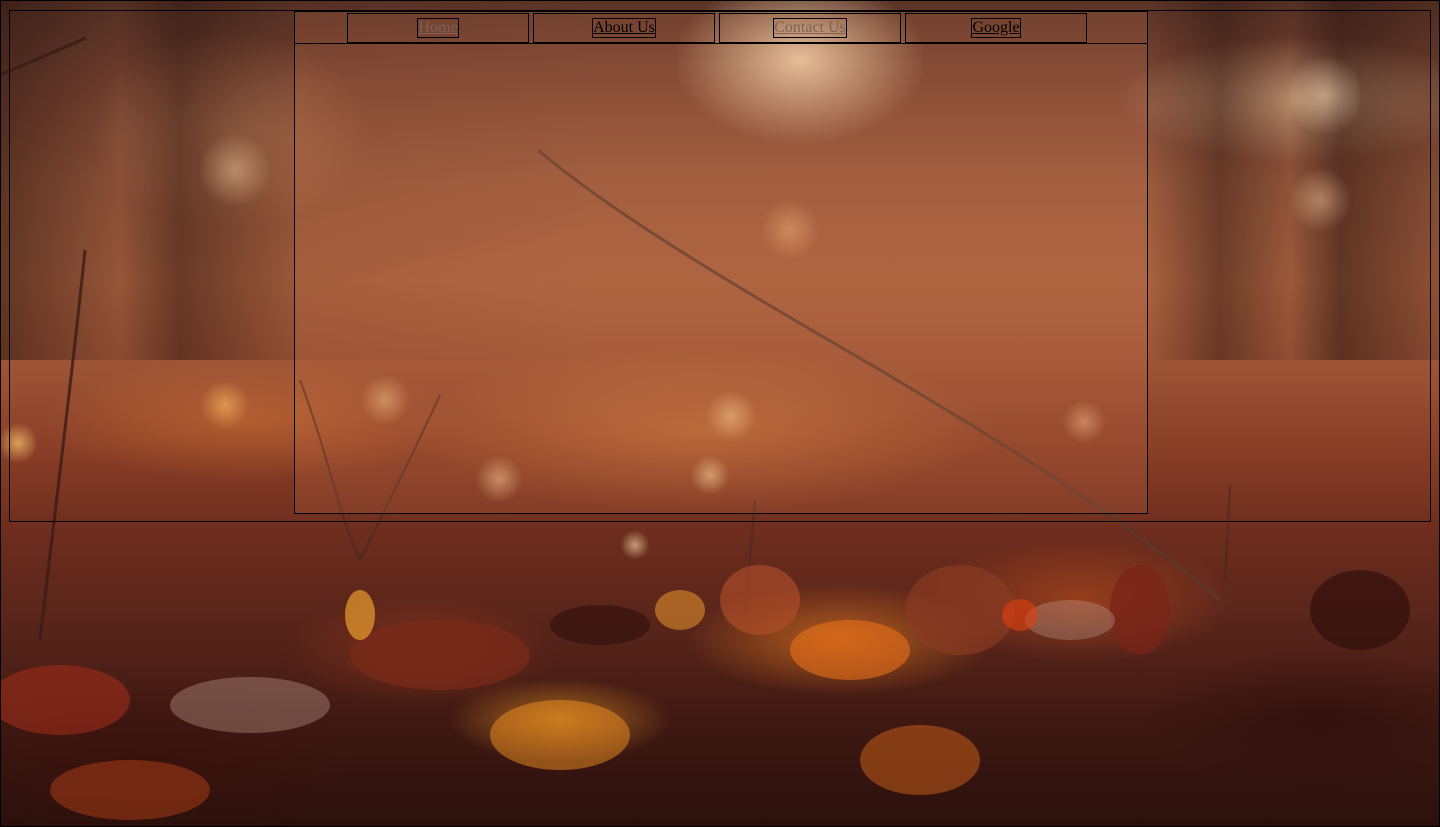 This screenshot has width=1440, height=827. I want to click on nav-link-google: Google, so click(996, 28).